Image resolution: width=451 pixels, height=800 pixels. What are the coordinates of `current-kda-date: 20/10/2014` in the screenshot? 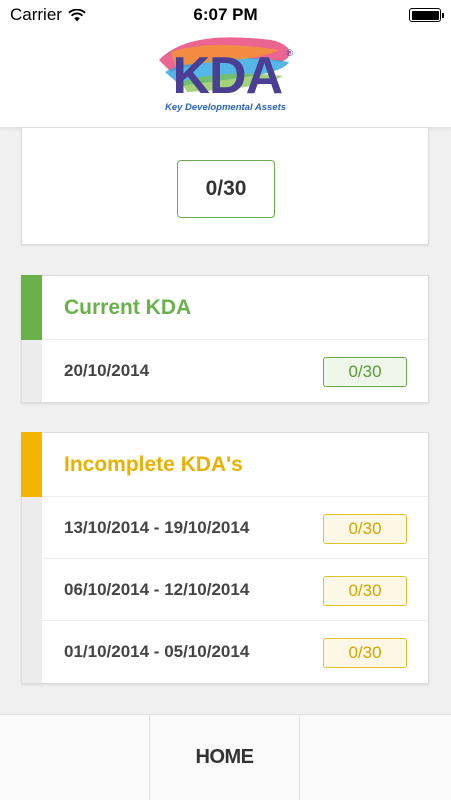 It's located at (107, 370).